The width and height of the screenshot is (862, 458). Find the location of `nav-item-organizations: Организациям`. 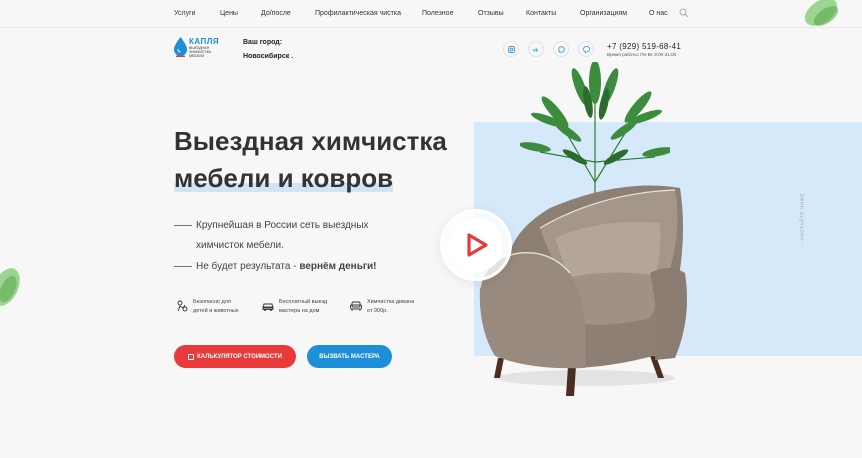

nav-item-organizations: Организациям is located at coordinates (603, 13).